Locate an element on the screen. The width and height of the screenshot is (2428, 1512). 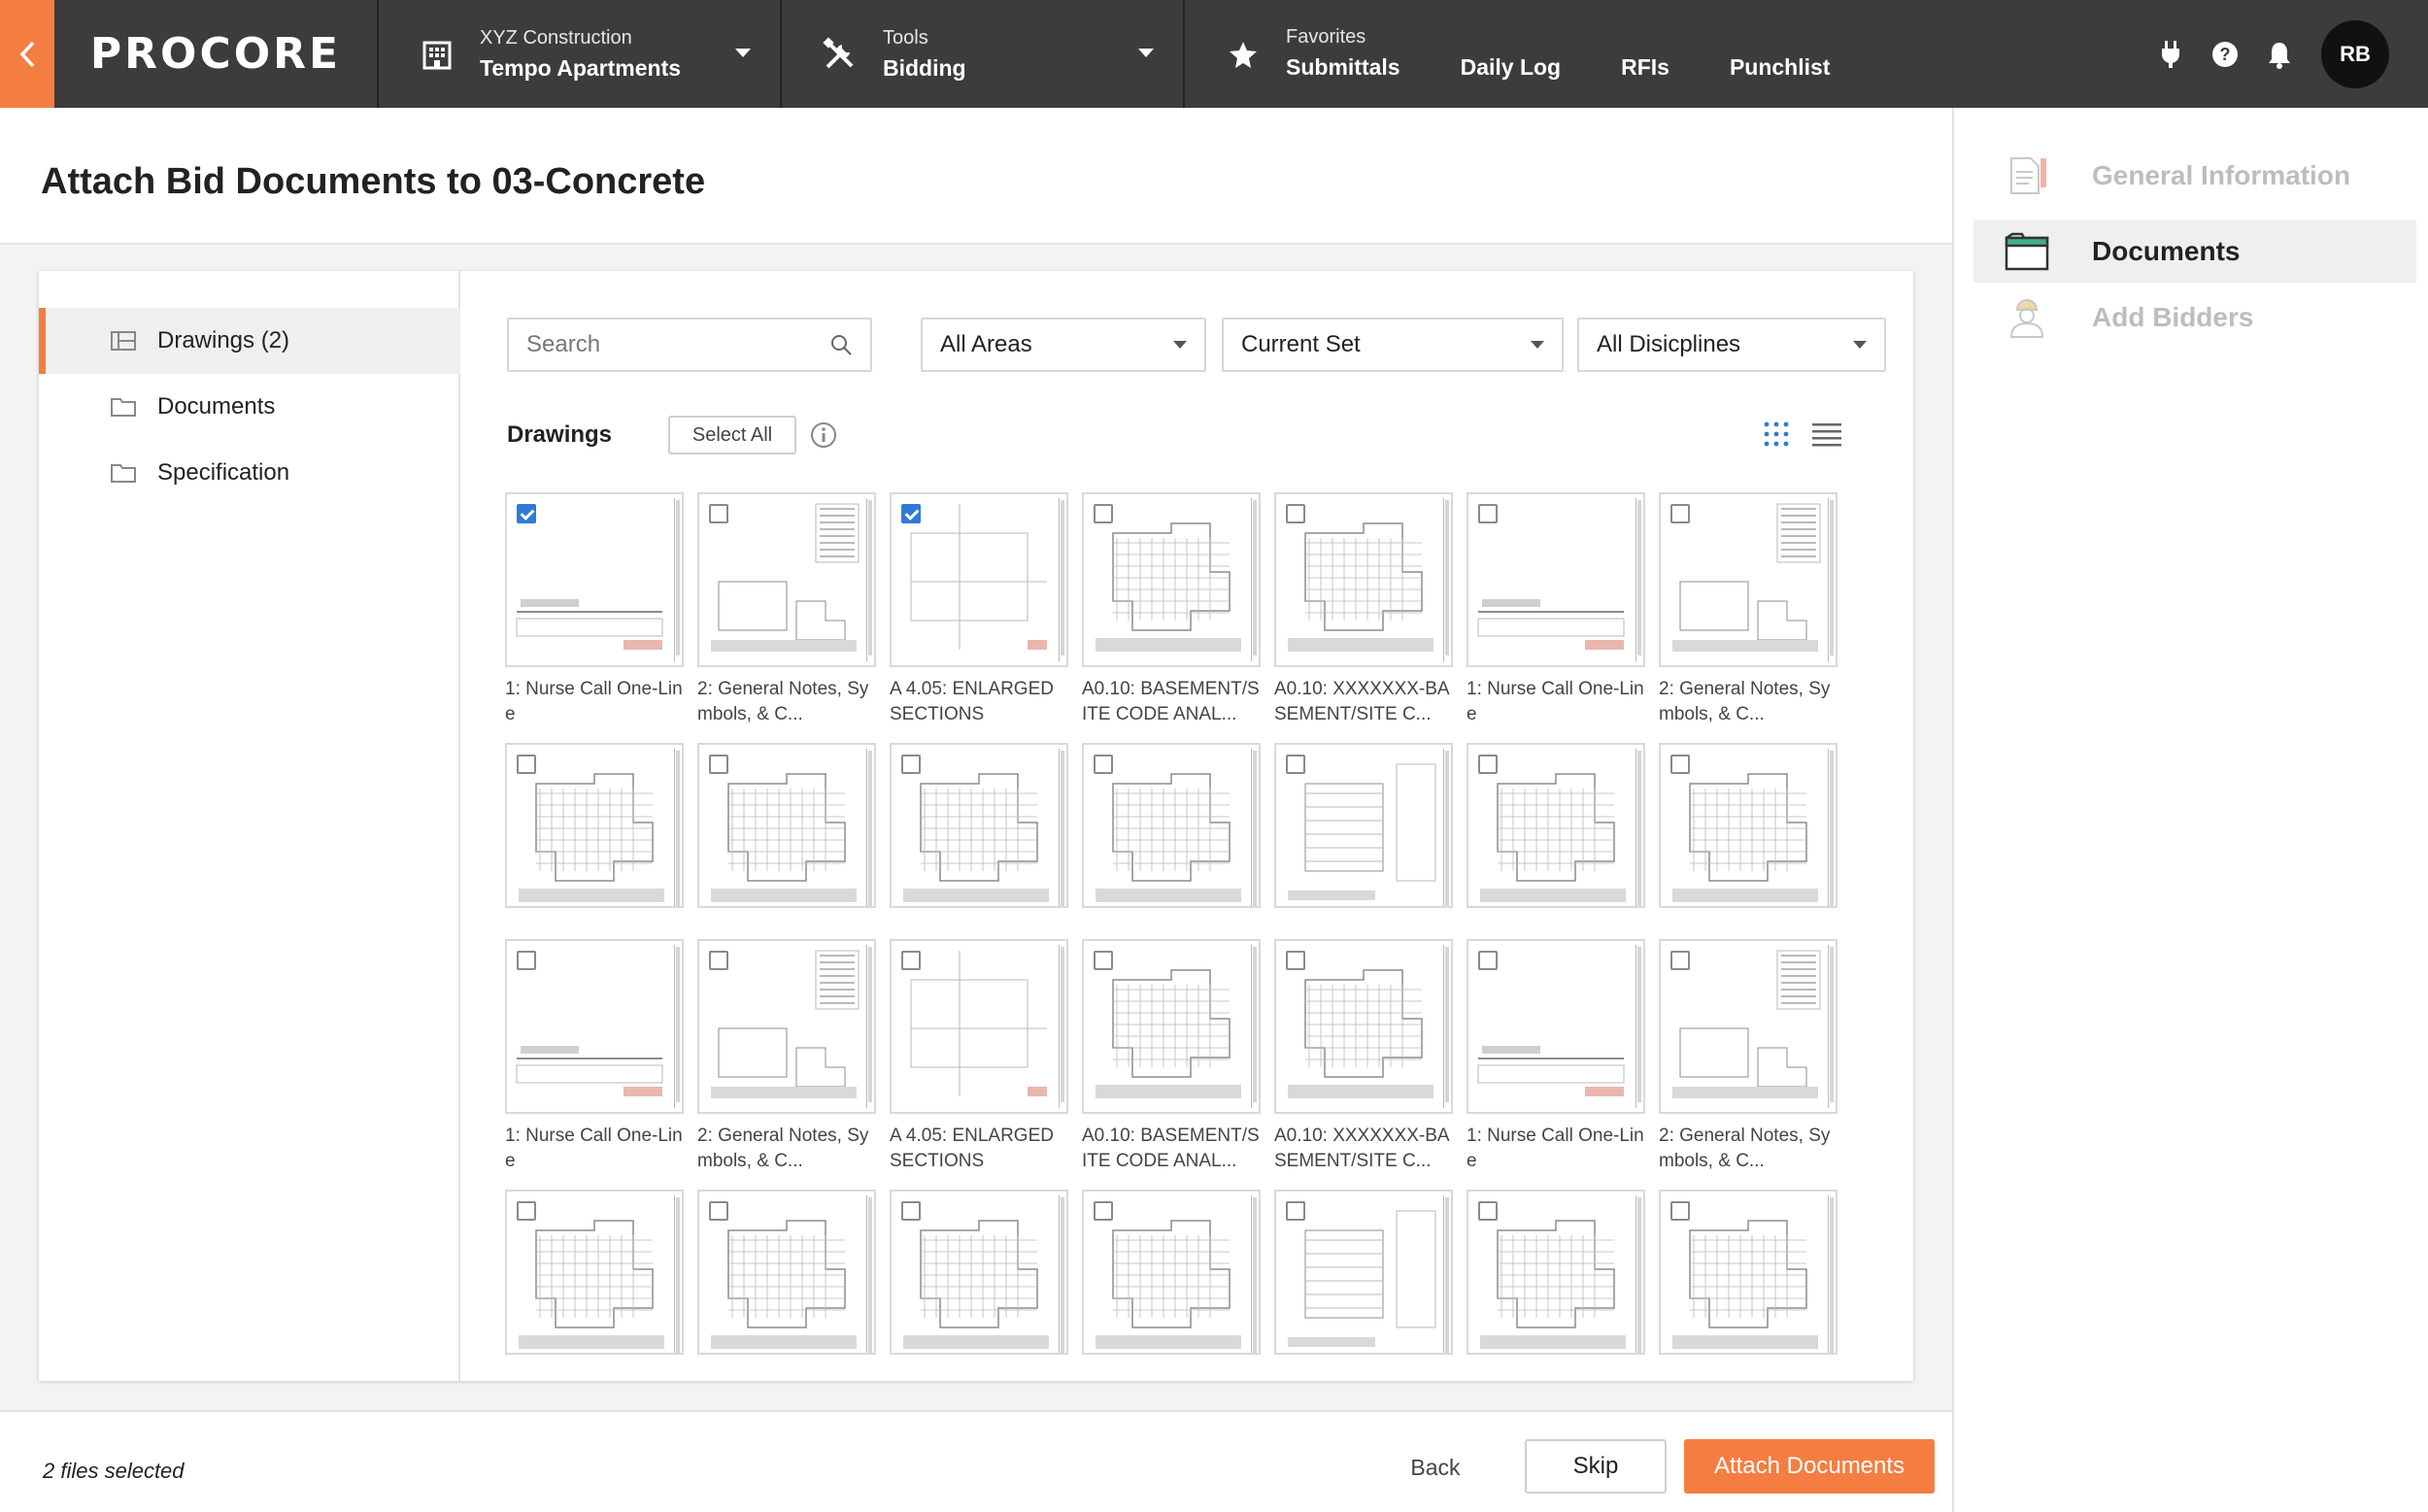
sidebar-item-drawings: Drawings (2) is located at coordinates (249, 341).